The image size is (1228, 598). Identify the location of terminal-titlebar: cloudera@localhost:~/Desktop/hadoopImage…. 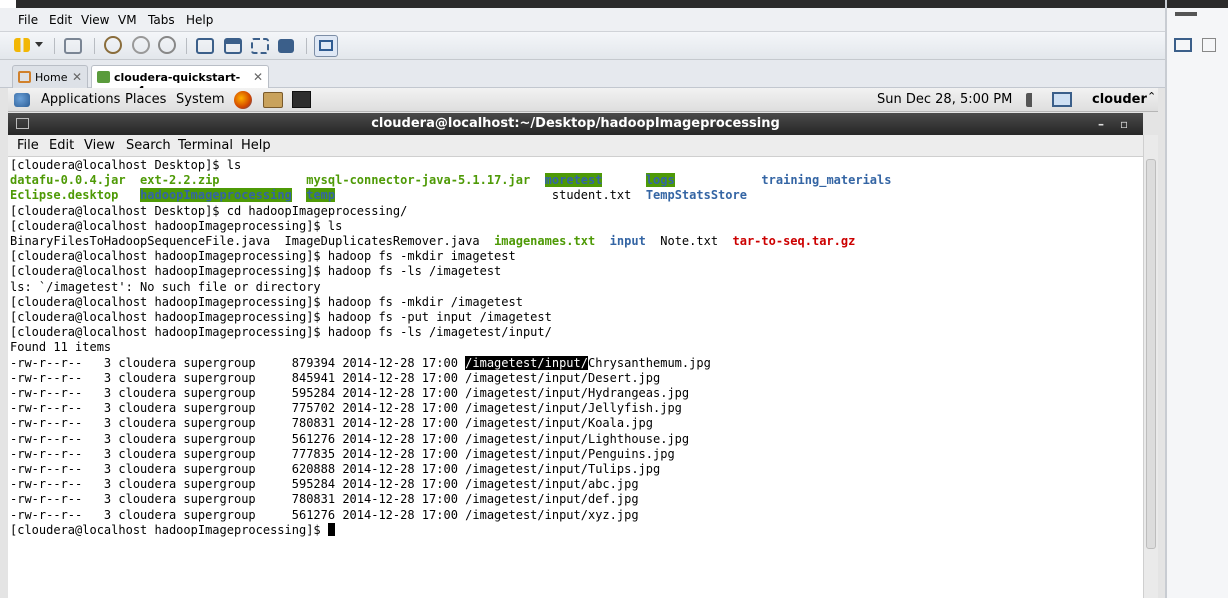
(575, 124).